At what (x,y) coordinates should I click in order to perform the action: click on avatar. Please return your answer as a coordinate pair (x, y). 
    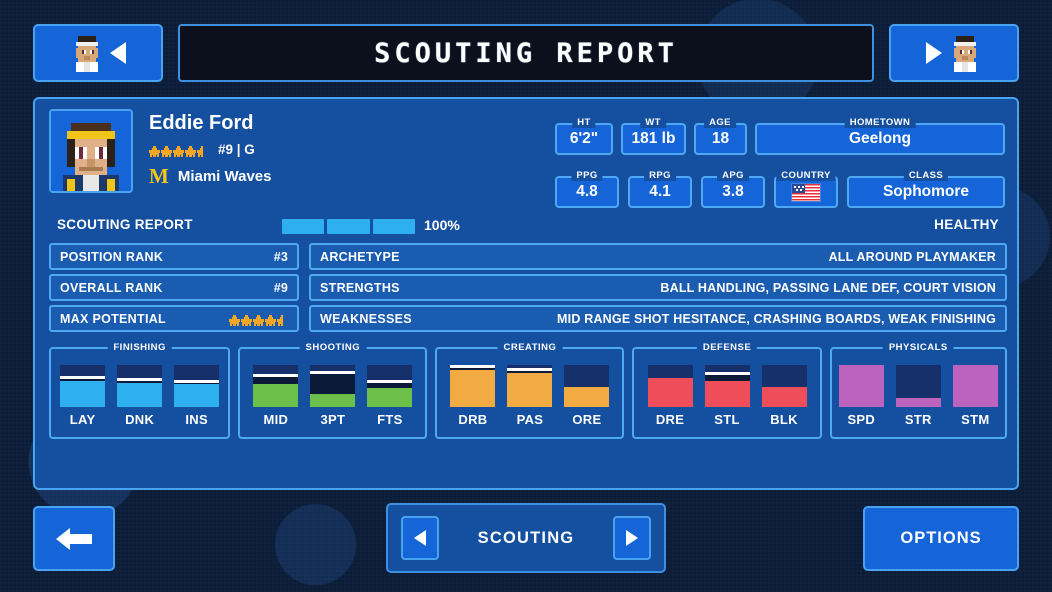
    Looking at the image, I should click on (91, 151).